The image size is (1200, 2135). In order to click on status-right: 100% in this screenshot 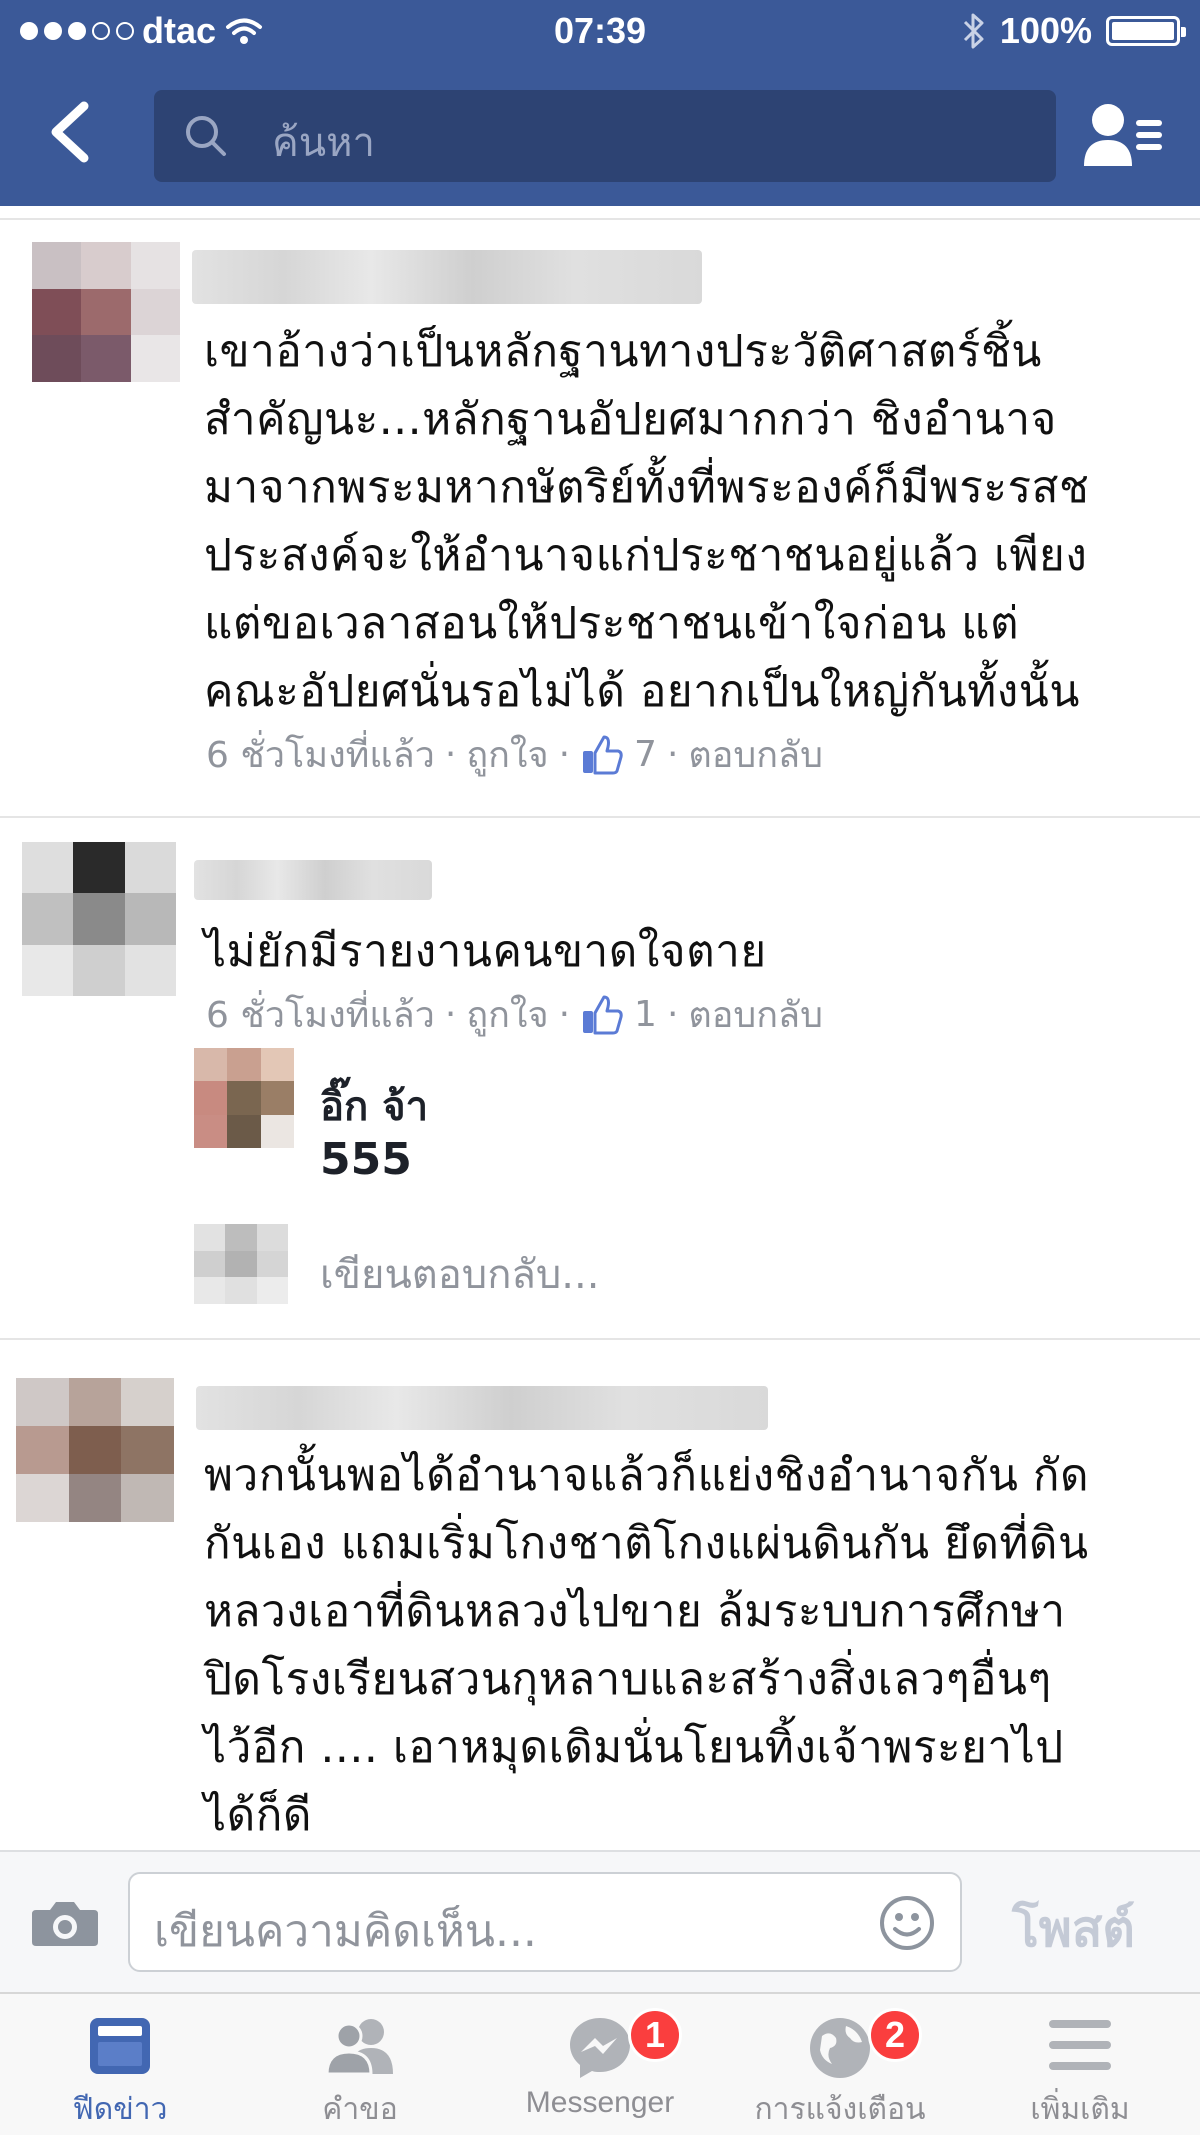, I will do `click(1074, 31)`.